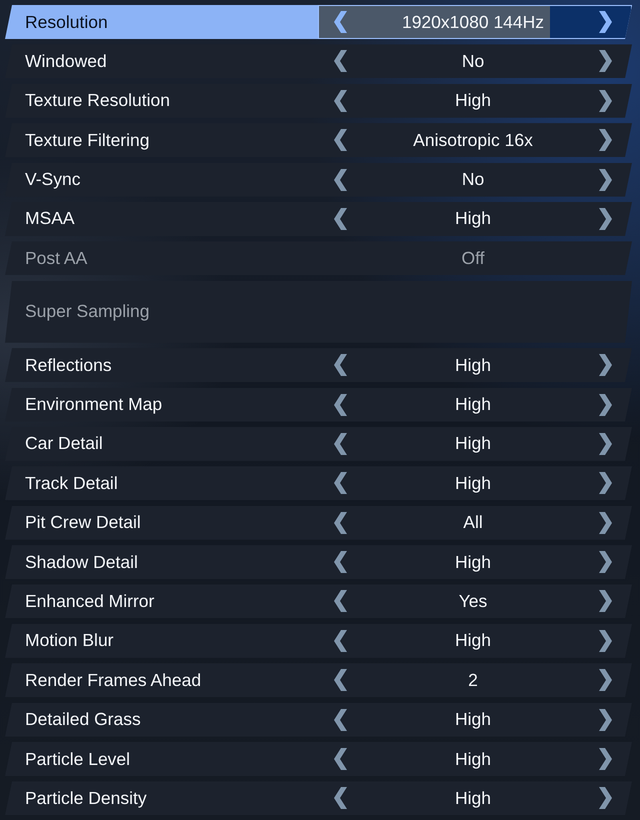 This screenshot has height=820, width=640. I want to click on setting-label: Particle Level, so click(78, 759).